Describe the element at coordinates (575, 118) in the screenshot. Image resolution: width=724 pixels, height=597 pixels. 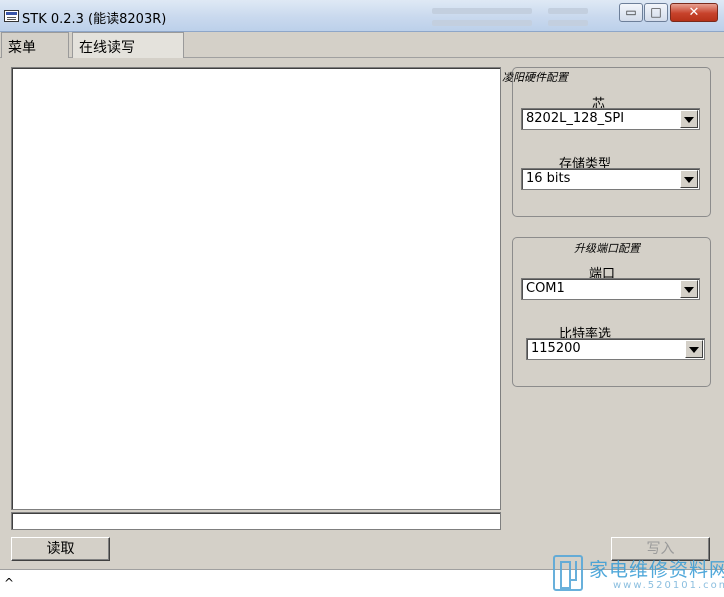
I see `chip-select-value: 8202L_128_SPI` at that location.